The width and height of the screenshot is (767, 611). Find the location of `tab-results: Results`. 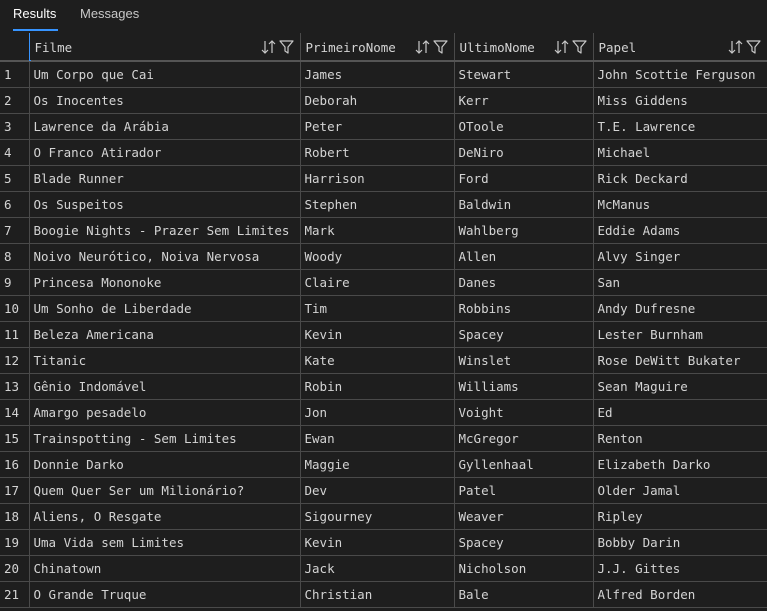

tab-results: Results is located at coordinates (35, 15).